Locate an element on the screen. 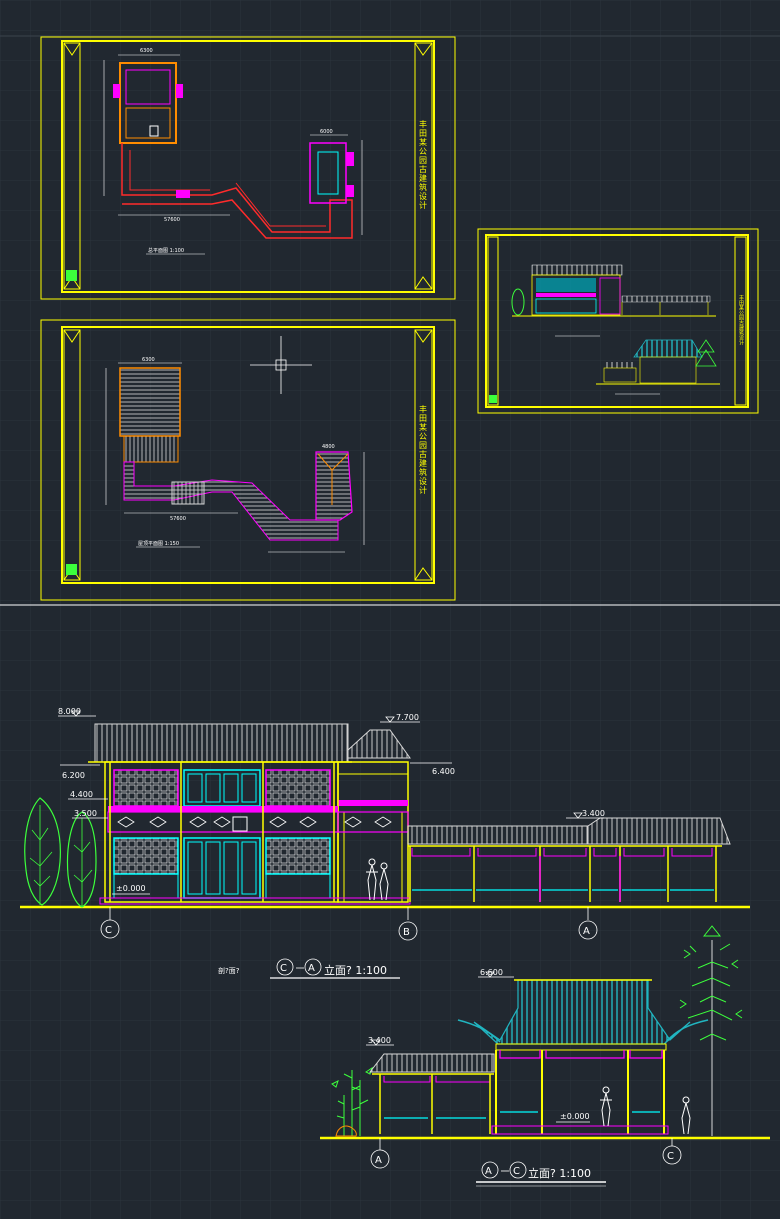  caption-axis-right: A is located at coordinates (311, 968).